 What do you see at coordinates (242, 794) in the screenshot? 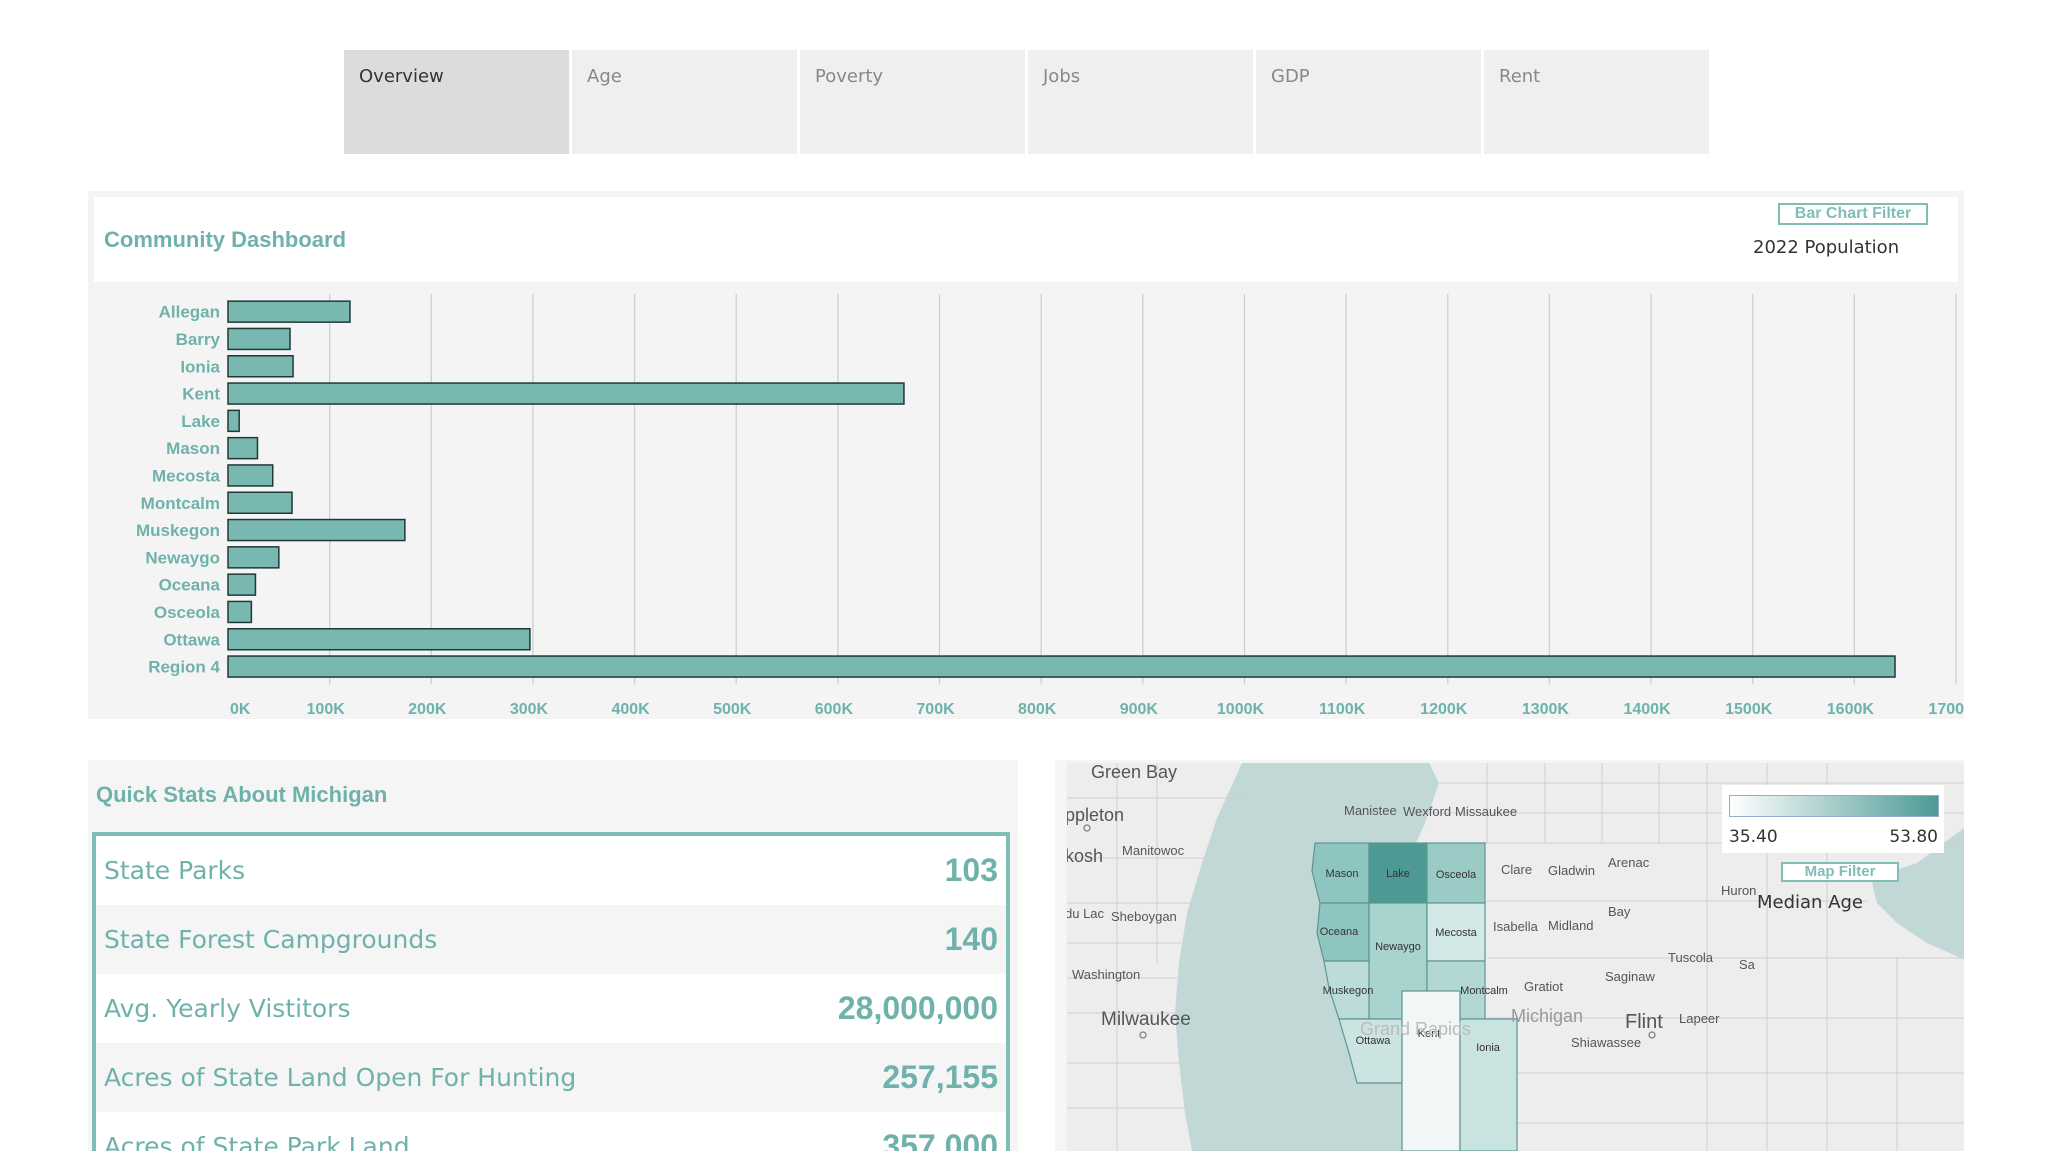
I see `quick-stats-title: Quick Stats About Michigan` at bounding box center [242, 794].